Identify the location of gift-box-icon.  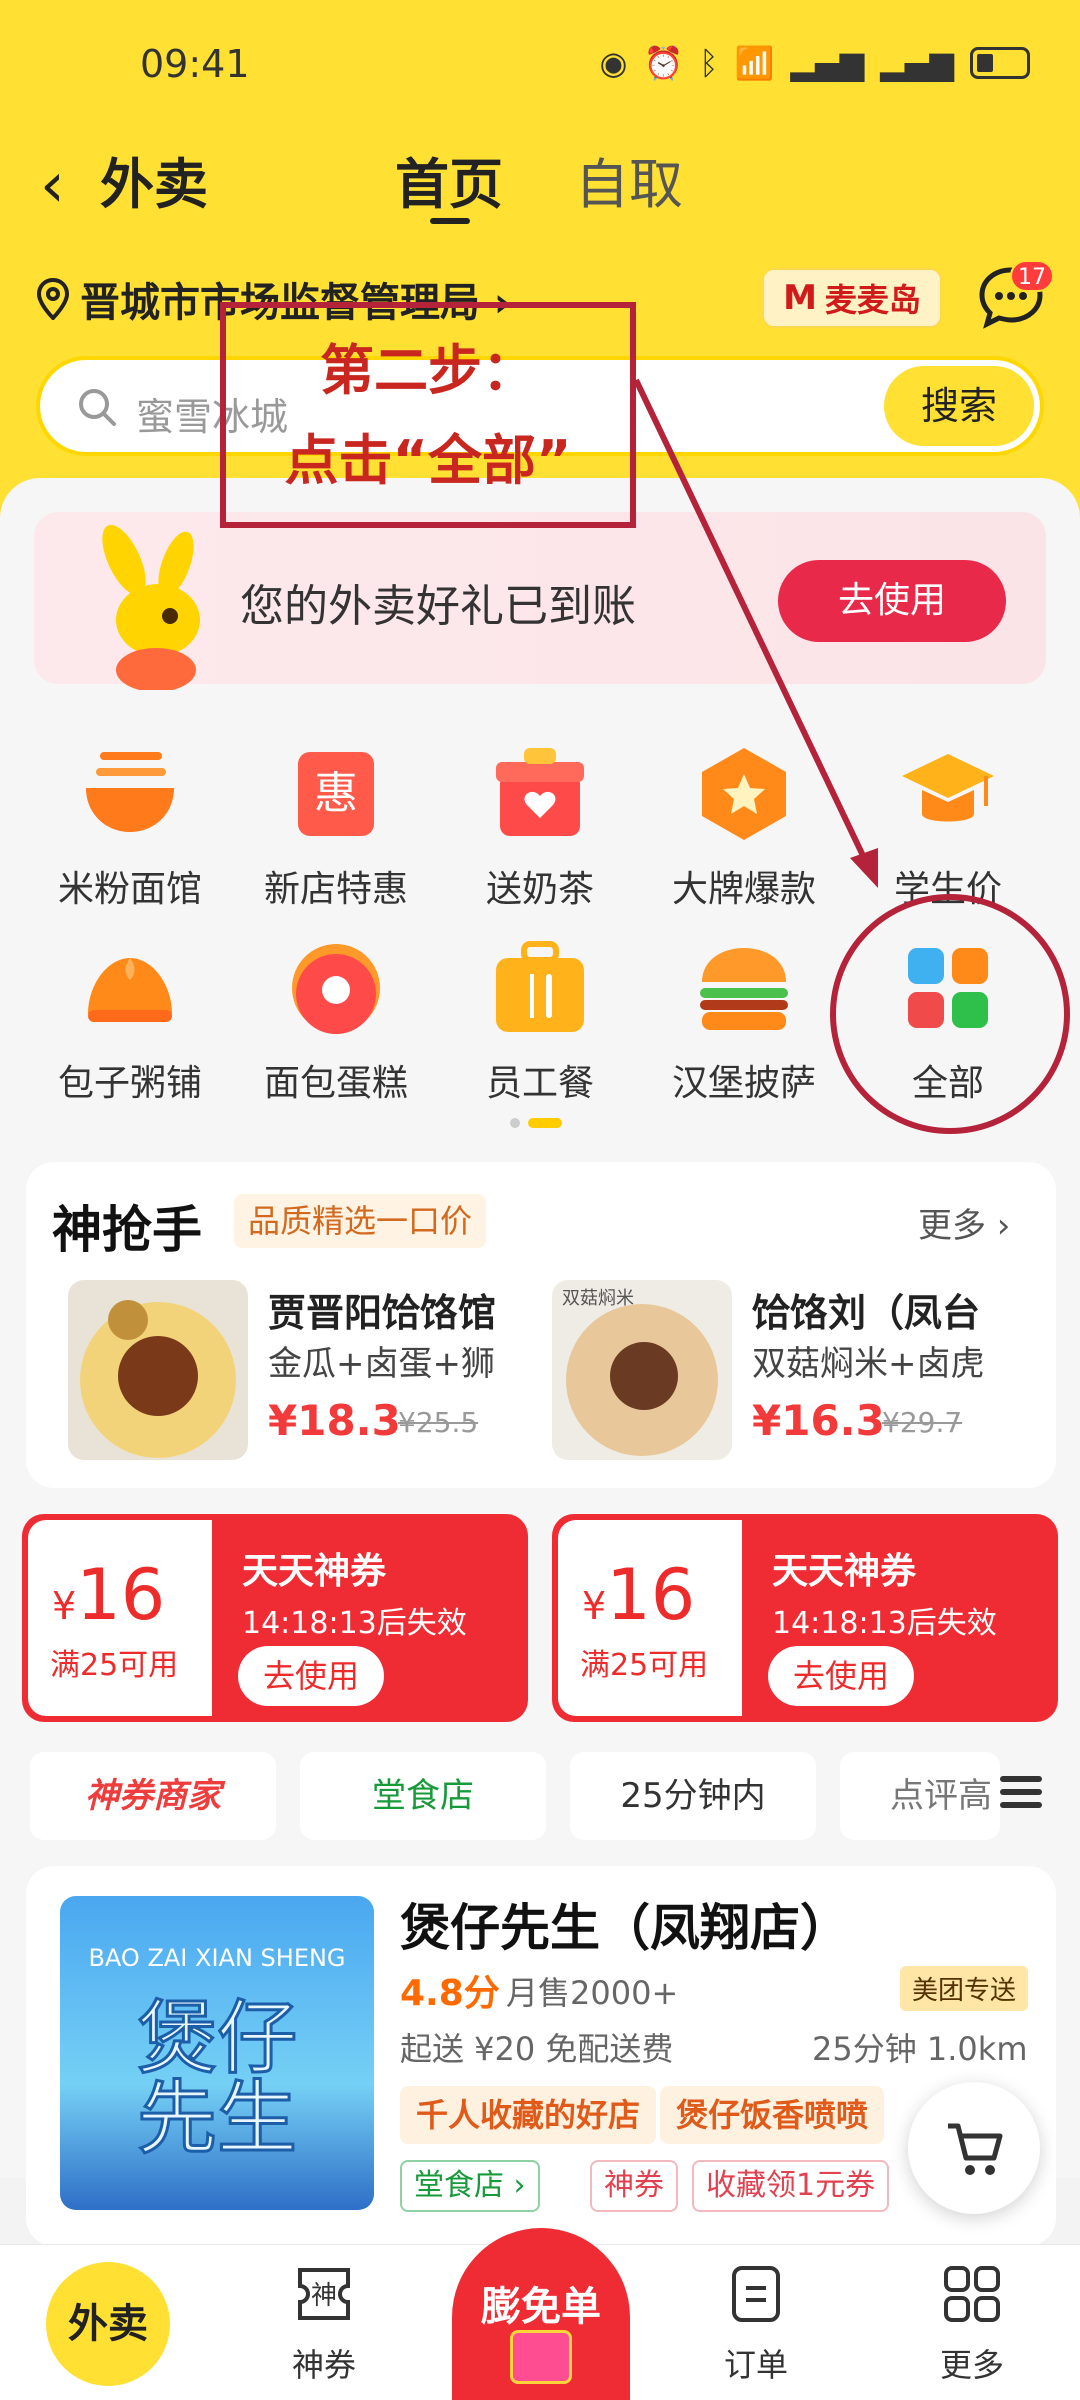
(540, 792).